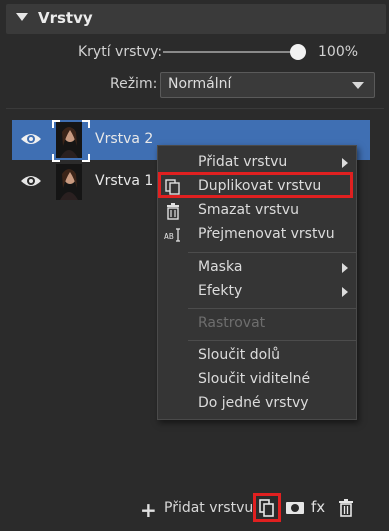 The image size is (389, 531). I want to click on menu-item-flatten: Do jedné vrstvy, so click(257, 404).